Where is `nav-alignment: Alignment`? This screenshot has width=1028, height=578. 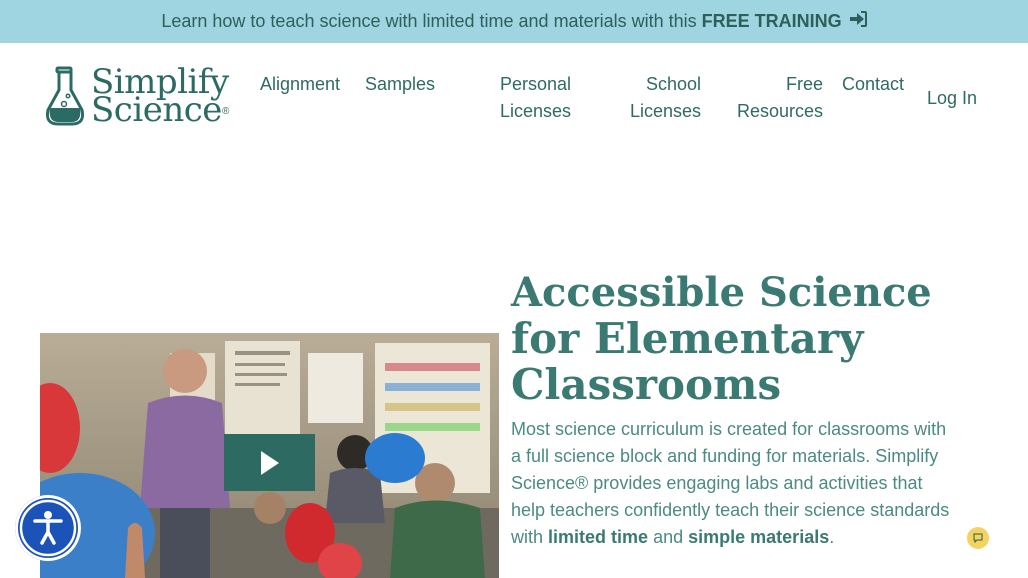 nav-alignment: Alignment is located at coordinates (300, 84).